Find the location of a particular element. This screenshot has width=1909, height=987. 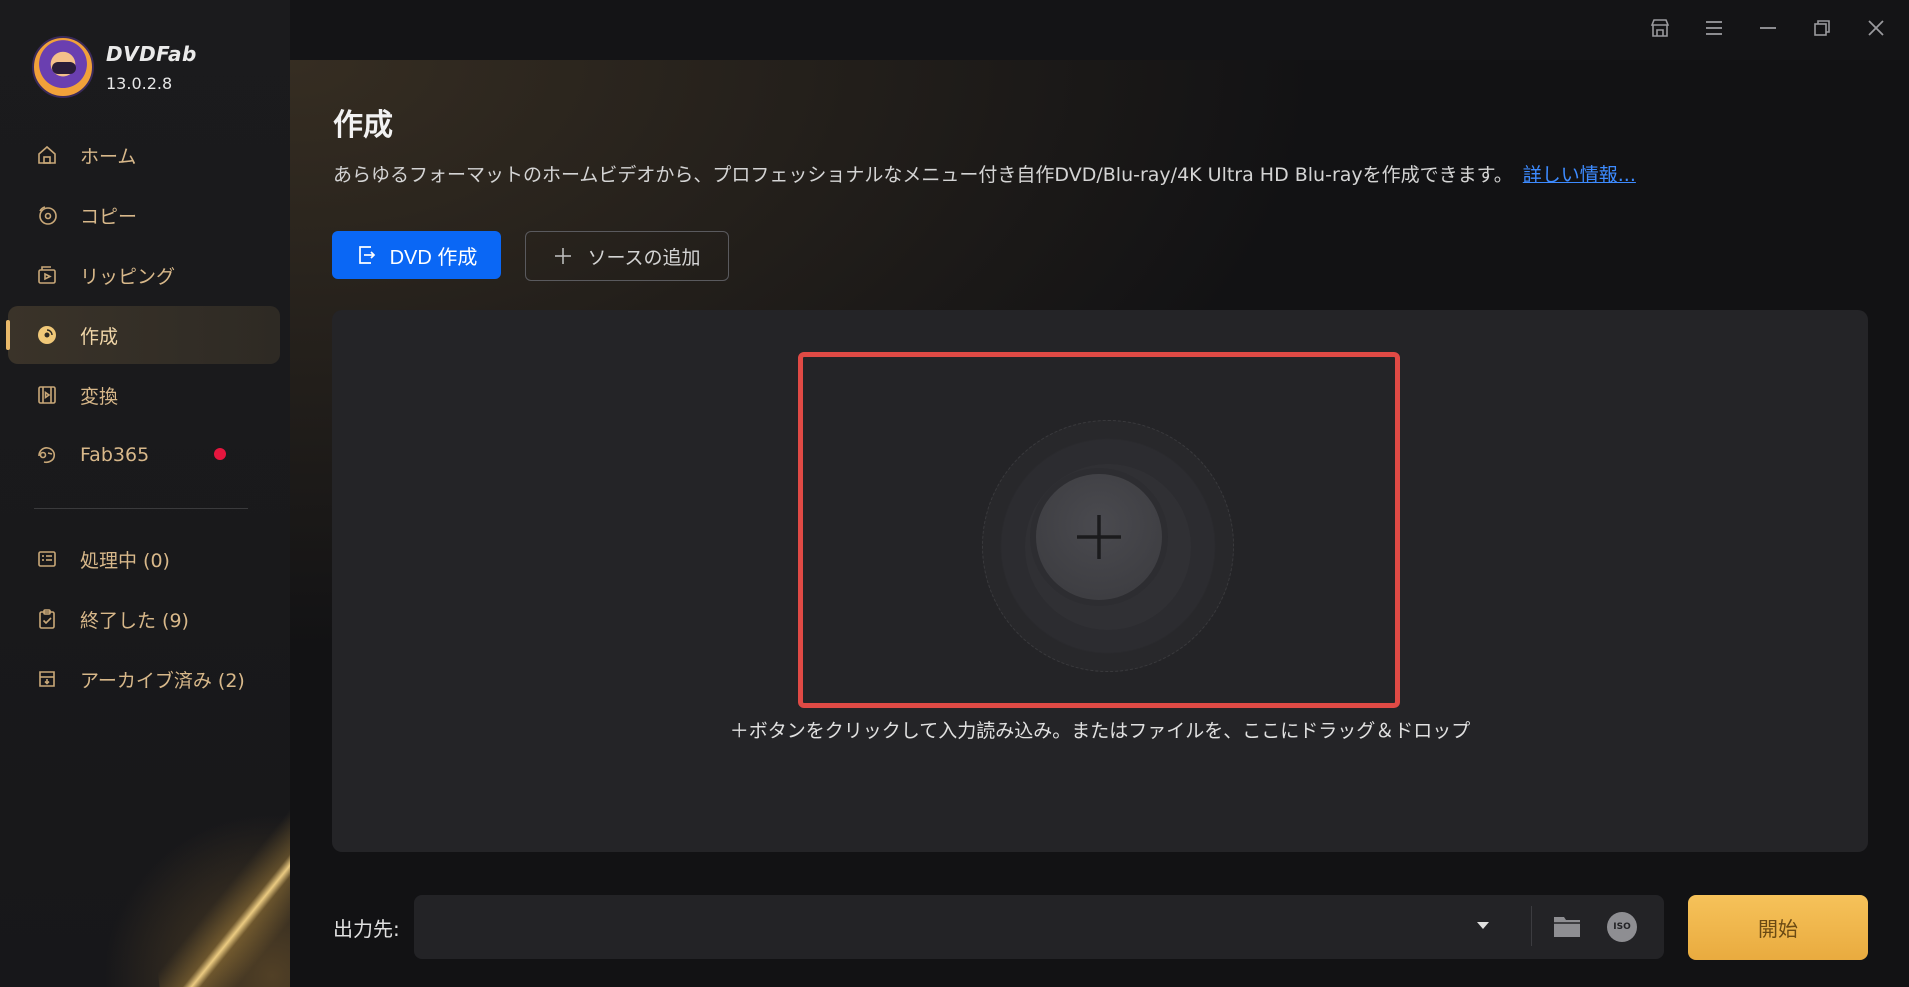

sidebar-item-ripping: リッピング is located at coordinates (144, 275).